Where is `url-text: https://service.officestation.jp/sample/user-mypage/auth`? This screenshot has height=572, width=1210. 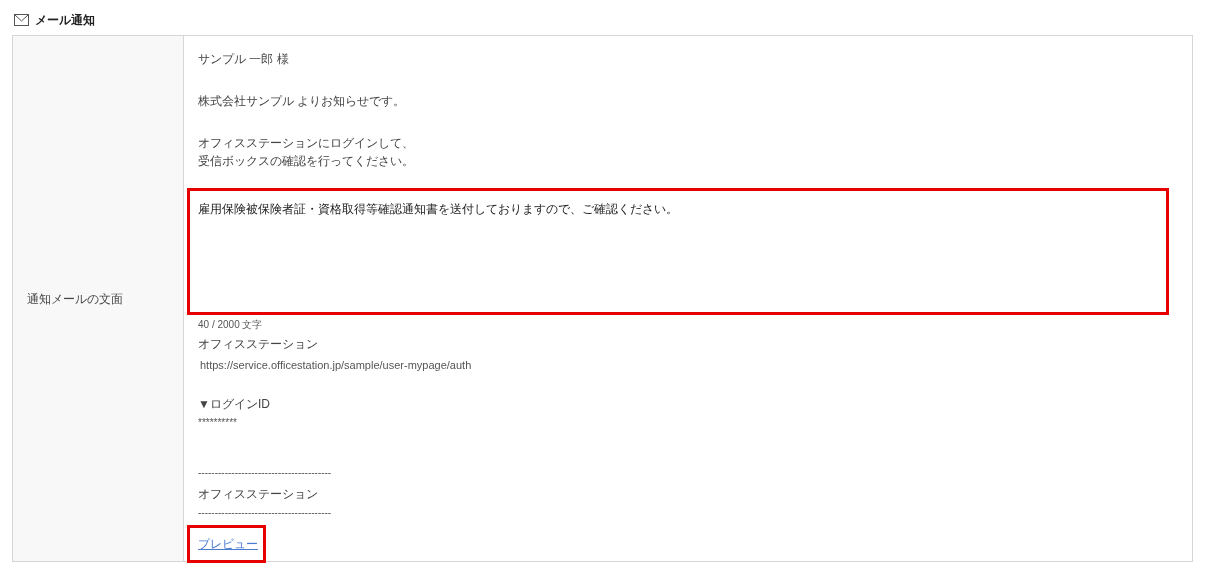 url-text: https://service.officestation.jp/sample/user-mypage/auth is located at coordinates (336, 365).